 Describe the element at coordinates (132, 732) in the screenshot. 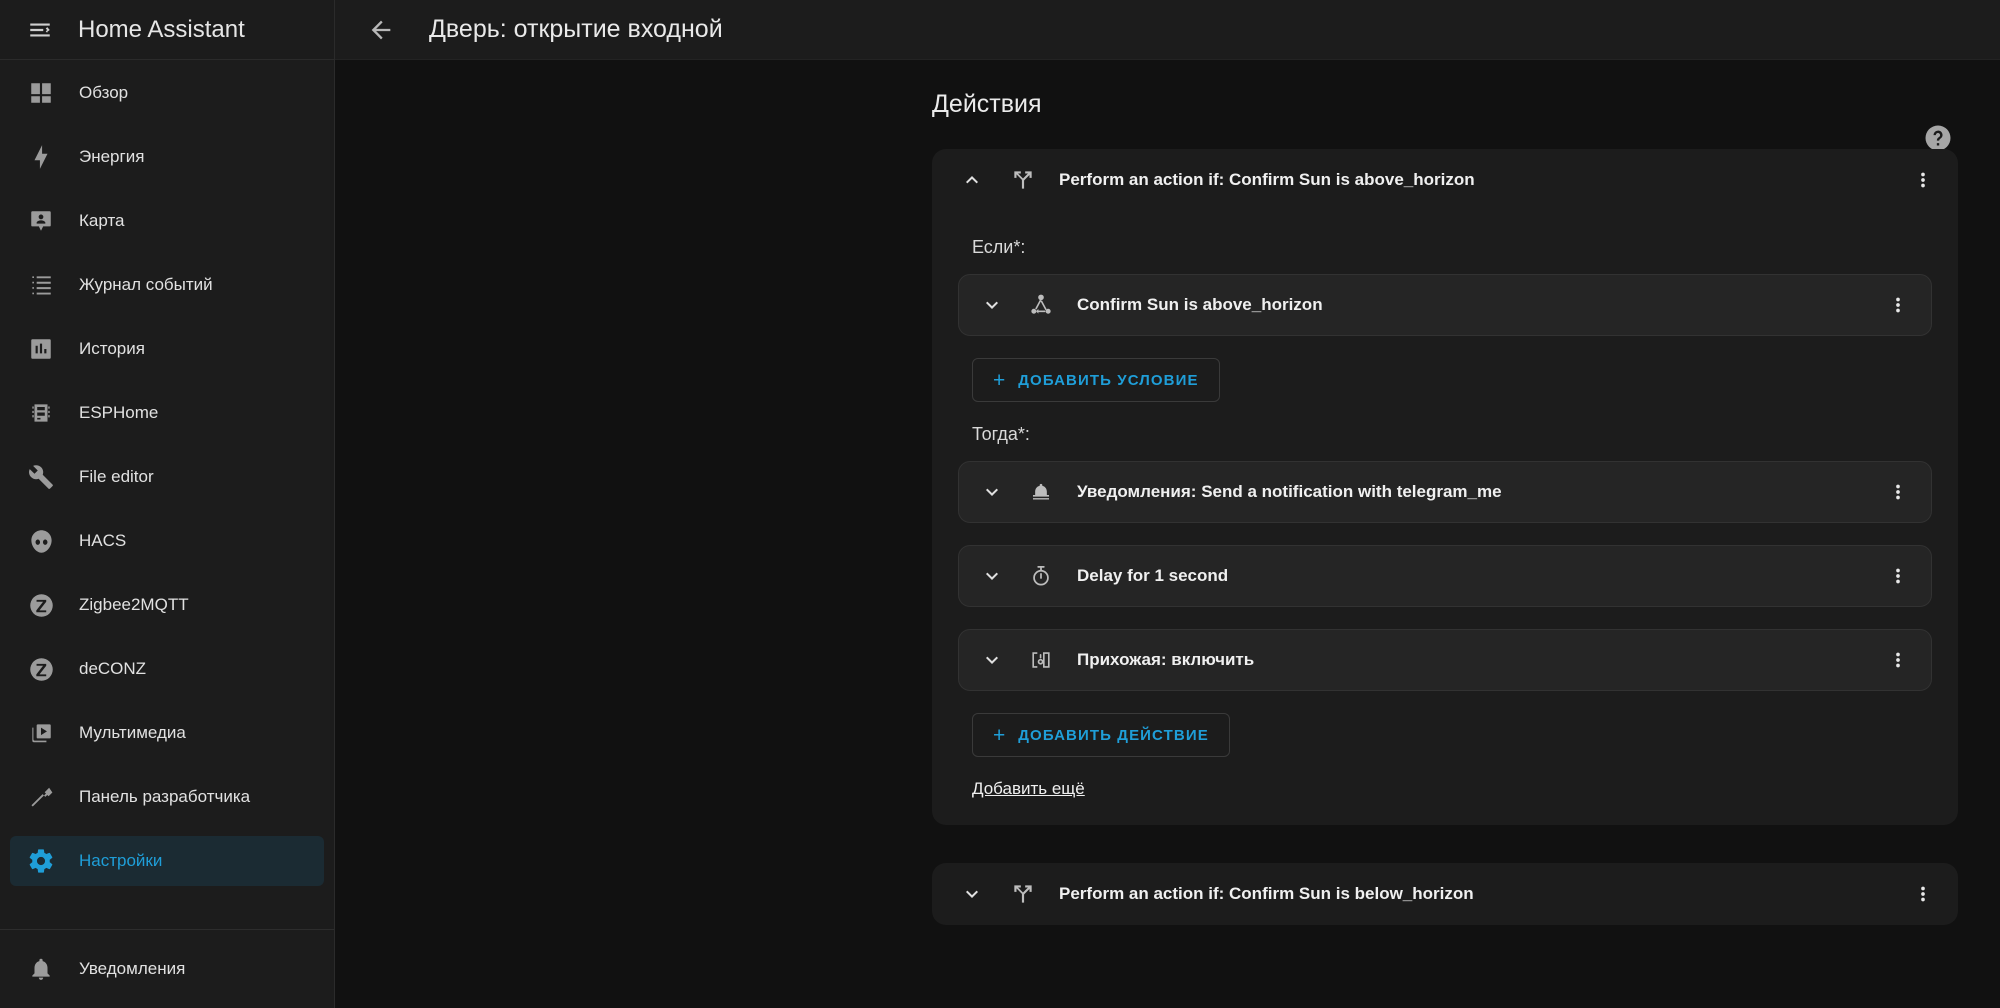

I see `sidebar-item-label: Мультимедиа` at that location.